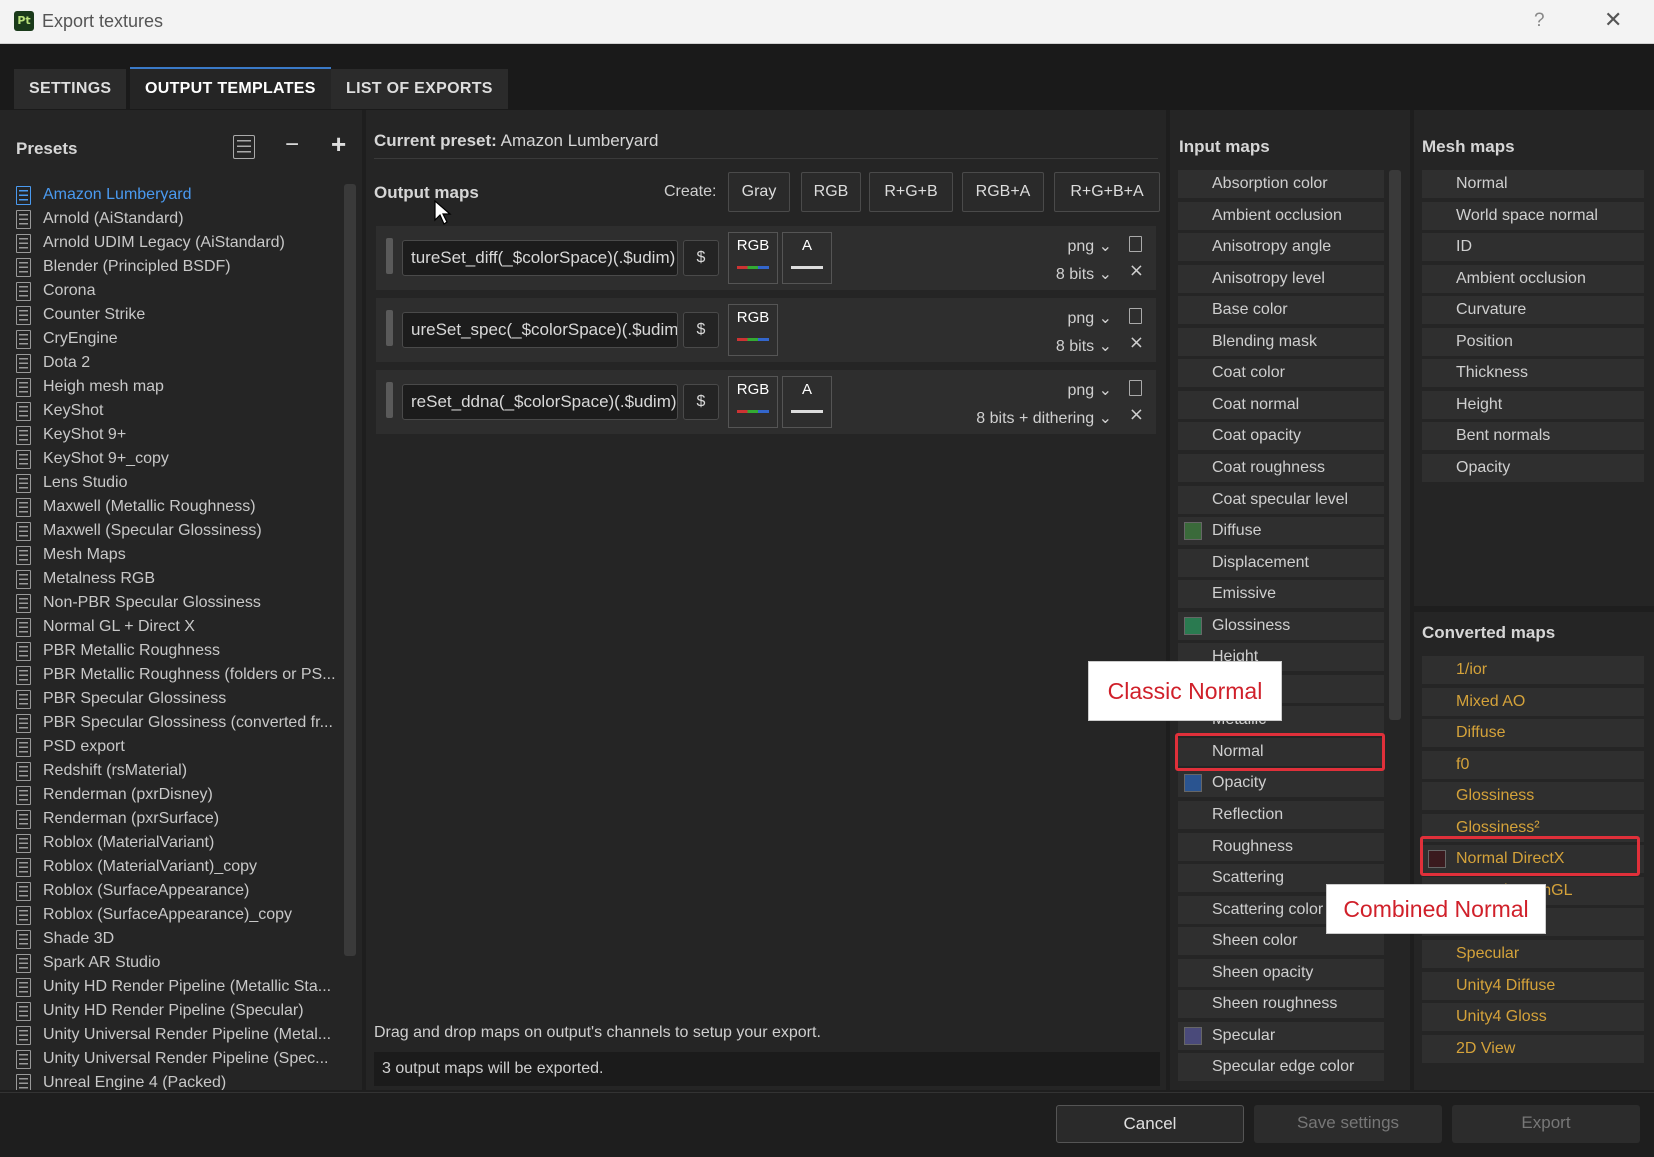 This screenshot has width=1654, height=1157. What do you see at coordinates (114, 795) in the screenshot?
I see `preset-item: Renderman (pxrDisney)` at bounding box center [114, 795].